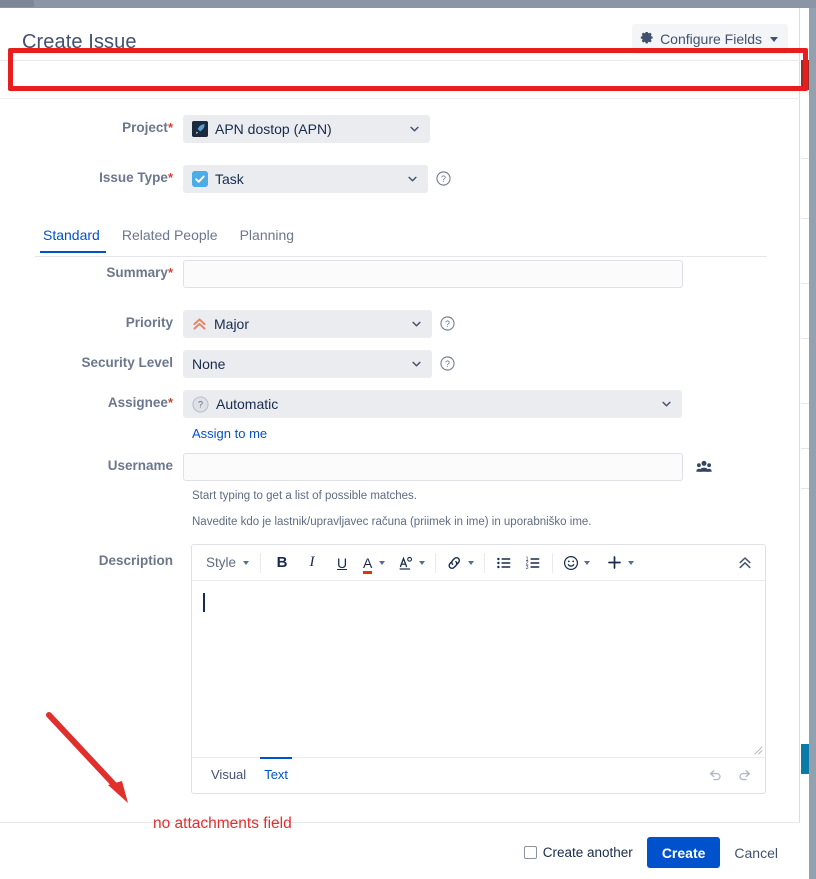  What do you see at coordinates (170, 239) in the screenshot?
I see `tab-related-people: Related People` at bounding box center [170, 239].